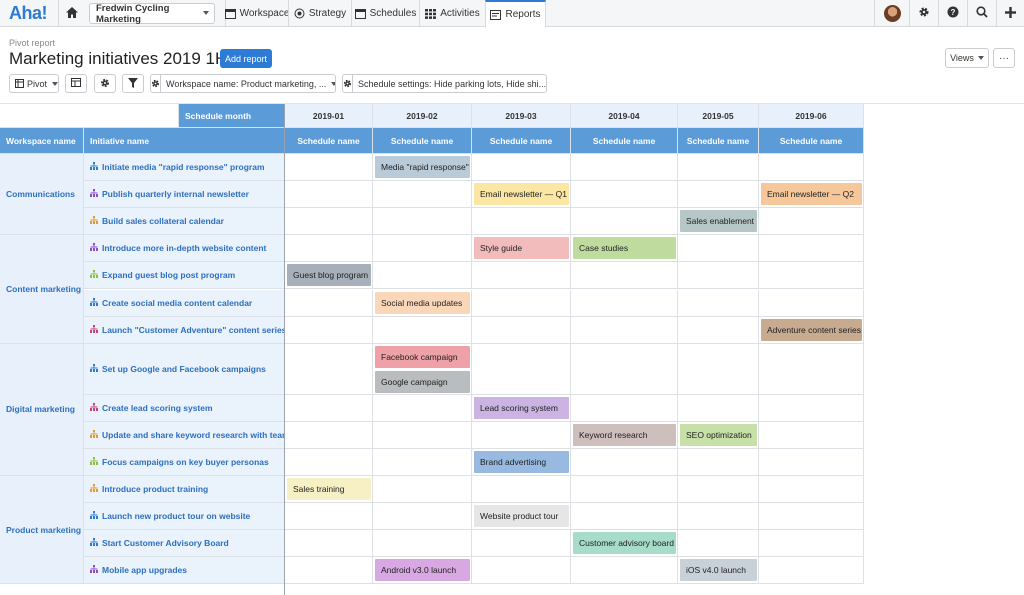  What do you see at coordinates (811, 116) in the screenshot?
I see `month-header: 2019-06` at bounding box center [811, 116].